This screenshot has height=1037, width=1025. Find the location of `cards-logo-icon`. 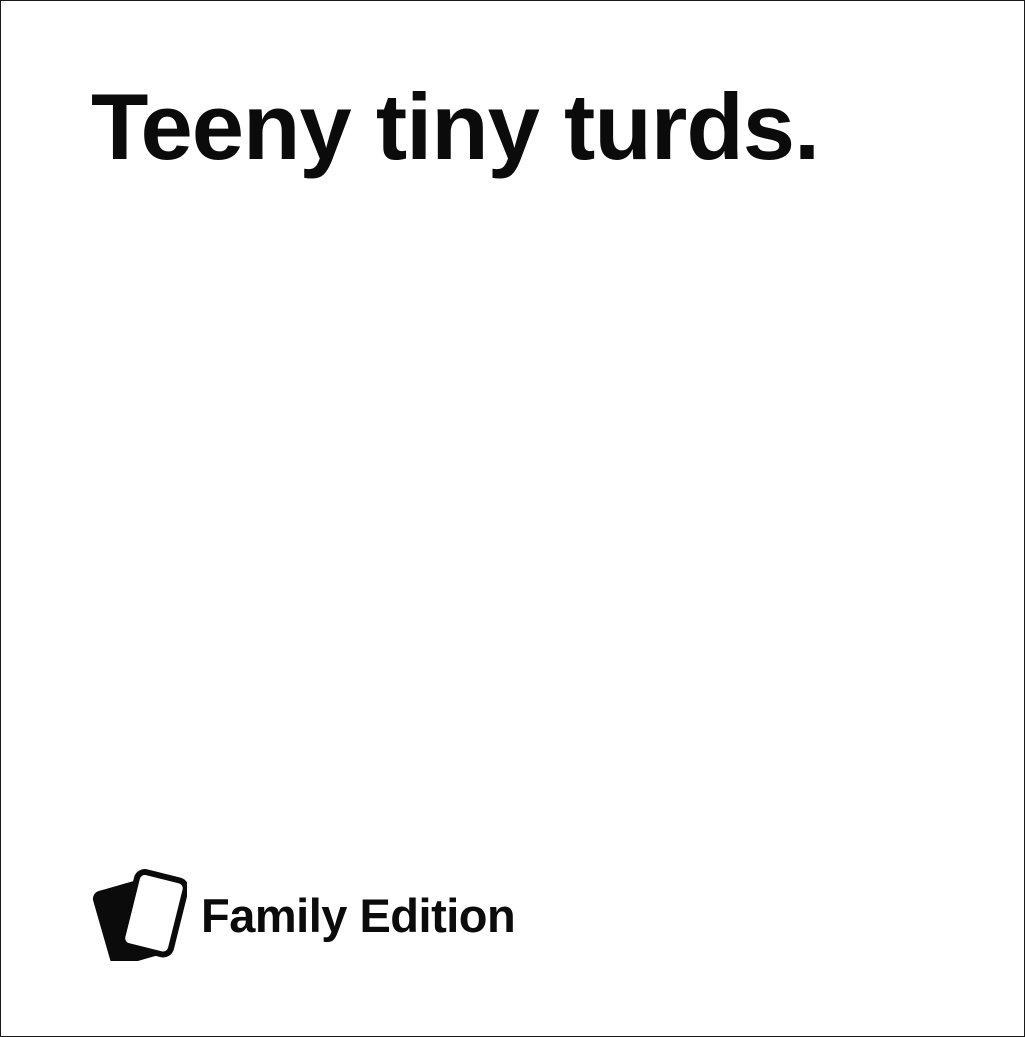

cards-logo-icon is located at coordinates (139, 915).